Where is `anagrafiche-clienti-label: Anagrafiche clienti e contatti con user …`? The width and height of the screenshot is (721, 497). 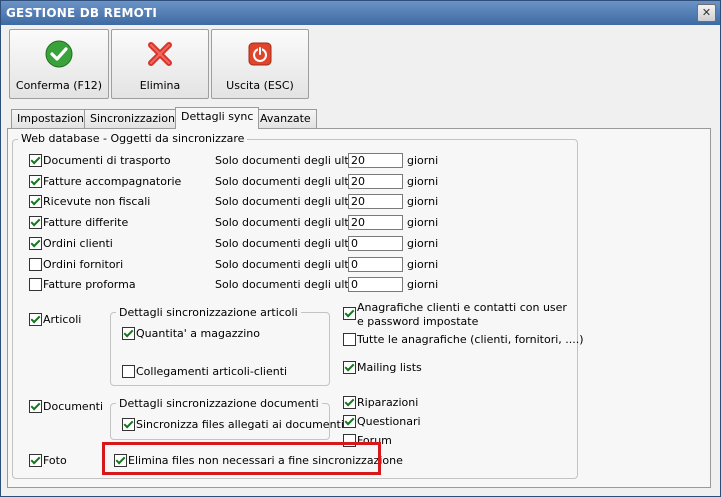 anagrafiche-clienti-label: Anagrafiche clienti e contatti con user … is located at coordinates (462, 314).